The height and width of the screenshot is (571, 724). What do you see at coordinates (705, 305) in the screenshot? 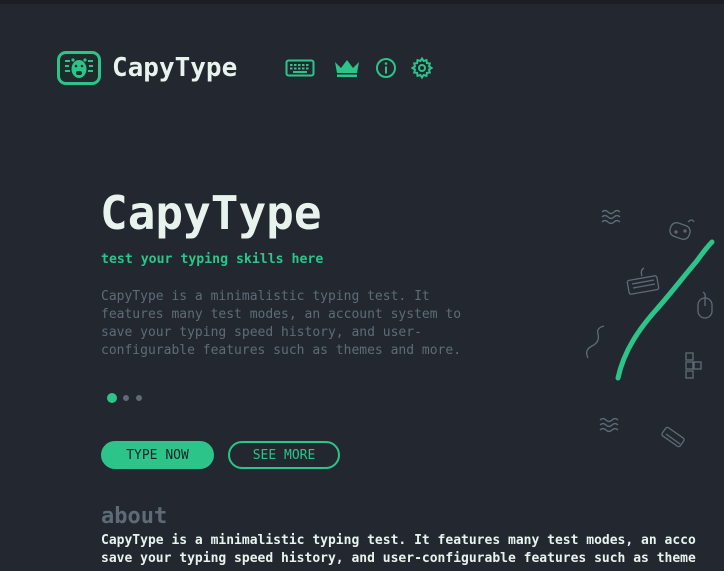
I see `mouse-doodle-icon` at bounding box center [705, 305].